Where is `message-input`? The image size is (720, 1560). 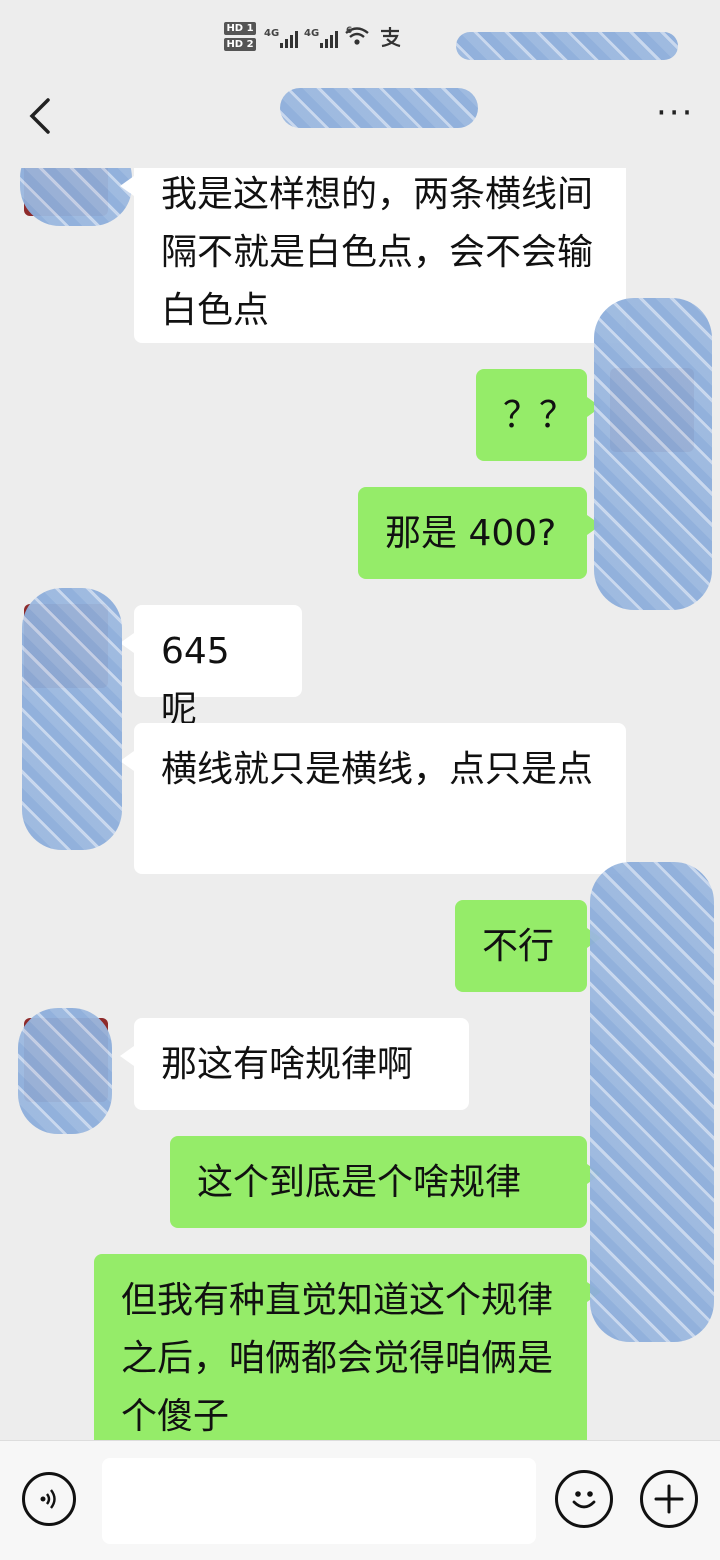 message-input is located at coordinates (319, 1501).